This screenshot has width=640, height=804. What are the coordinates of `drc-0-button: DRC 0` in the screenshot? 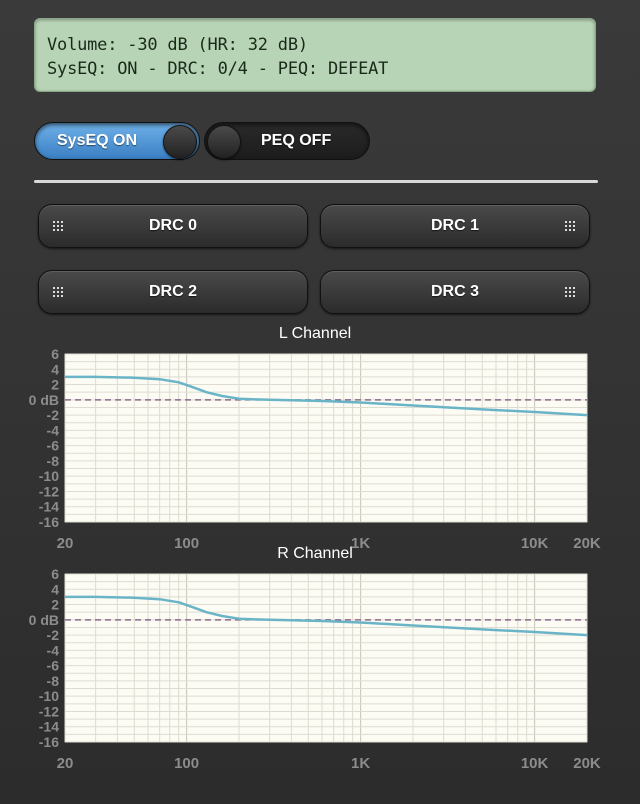 It's located at (173, 226).